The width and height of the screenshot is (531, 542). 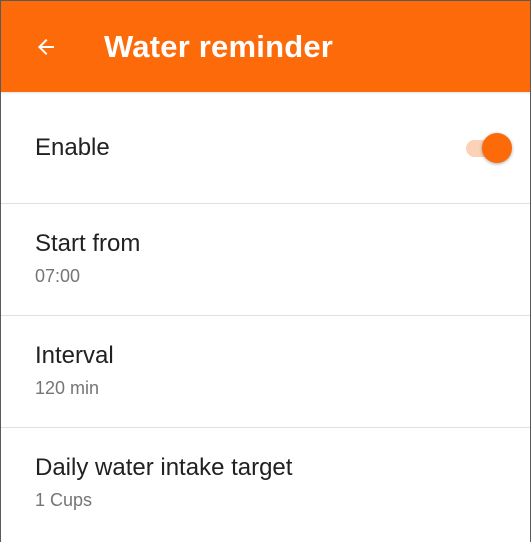 What do you see at coordinates (497, 147) in the screenshot?
I see `toggle-thumb` at bounding box center [497, 147].